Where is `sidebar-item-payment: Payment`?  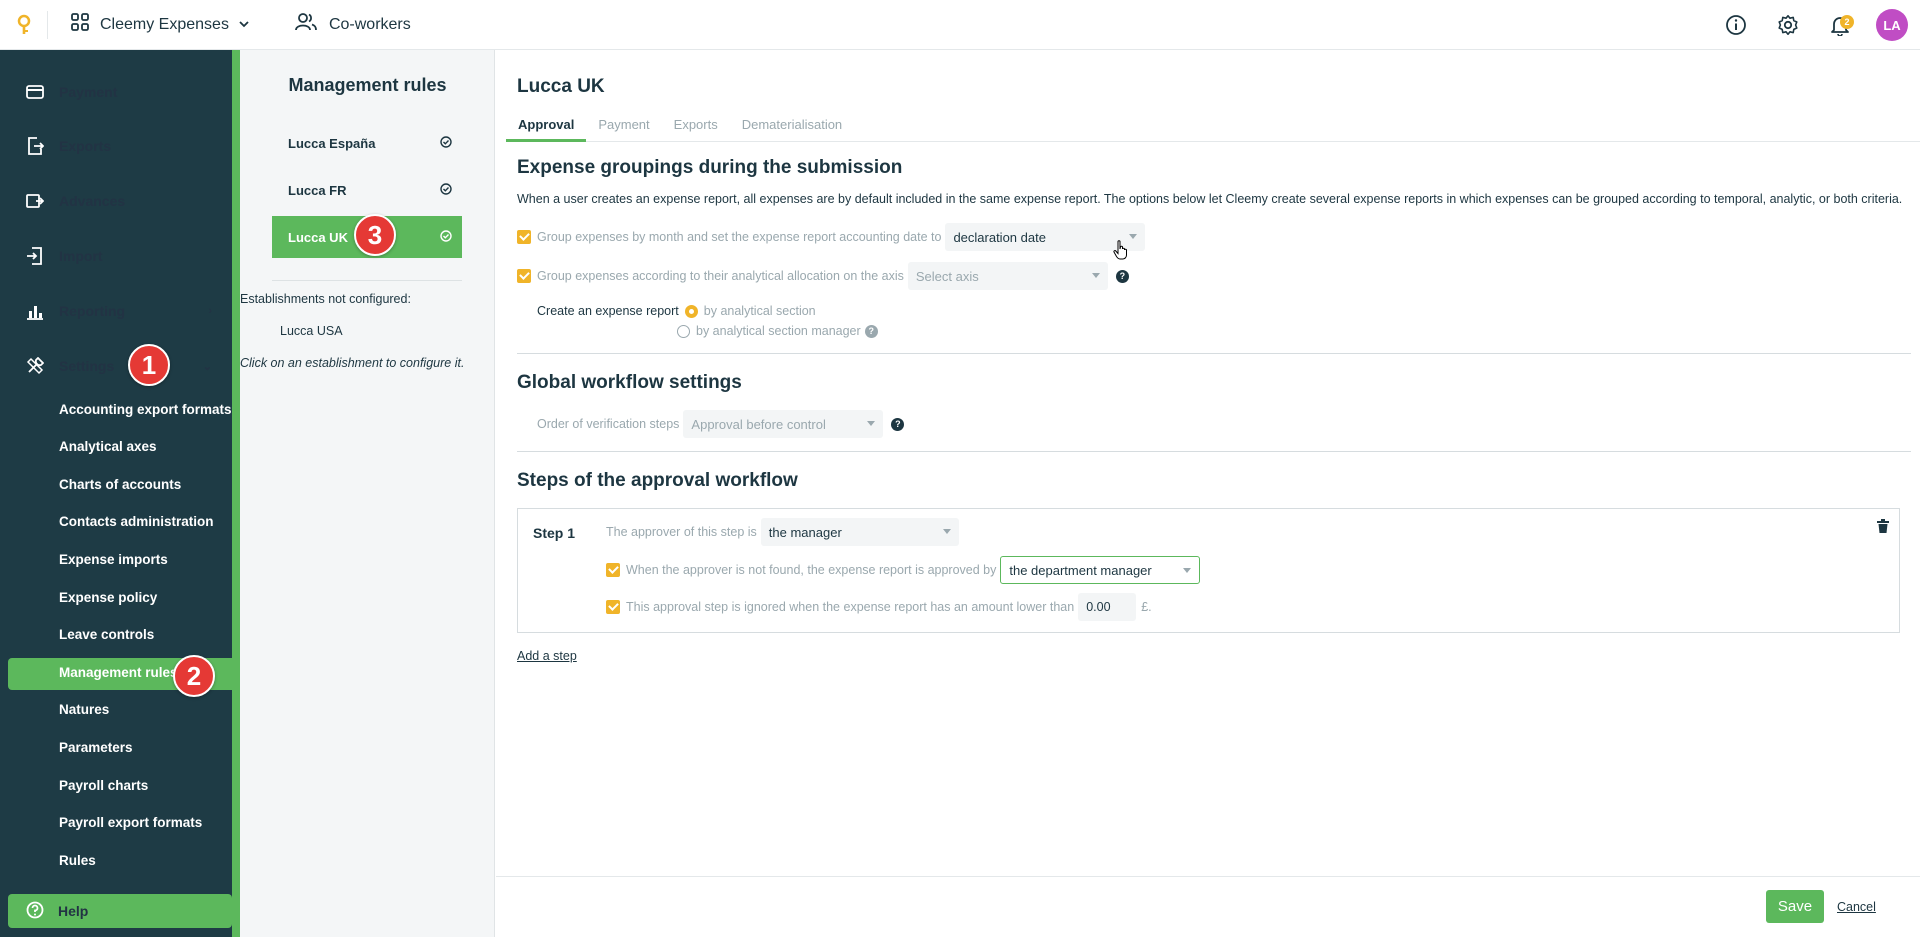
sidebar-item-payment: Payment is located at coordinates (116, 92).